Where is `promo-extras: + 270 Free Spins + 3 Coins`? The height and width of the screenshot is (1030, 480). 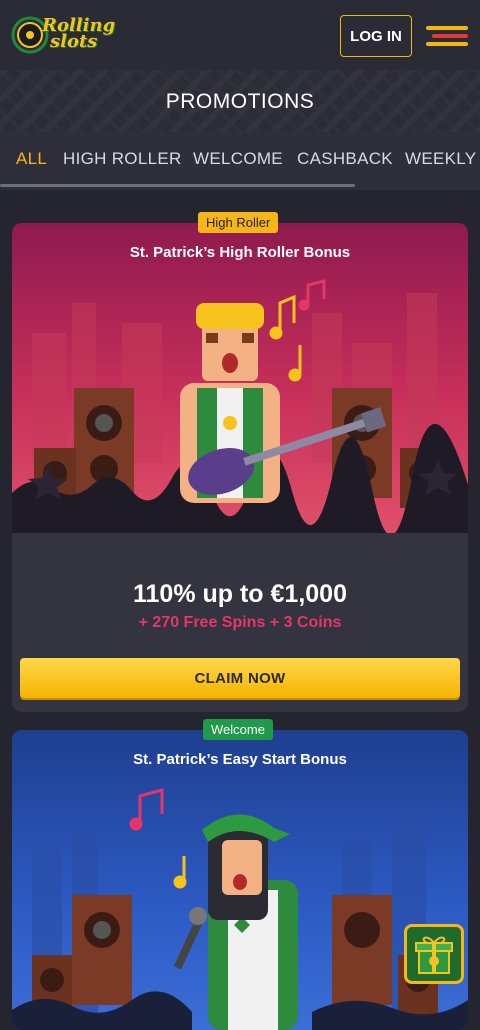
promo-extras: + 270 Free Spins + 3 Coins is located at coordinates (240, 622).